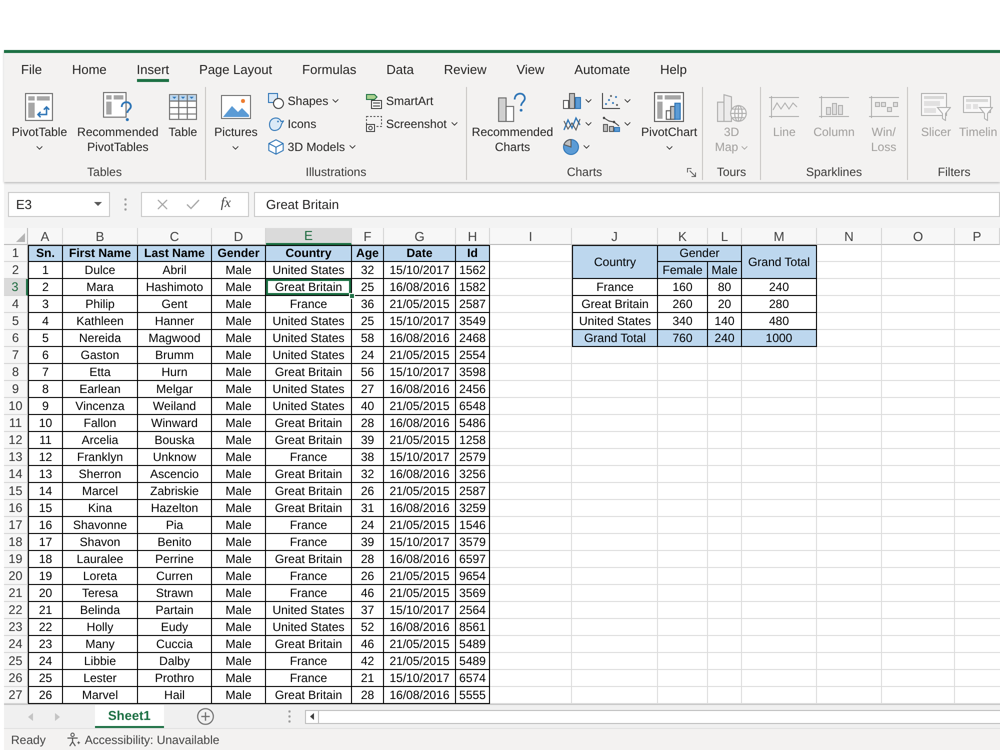 This screenshot has height=750, width=1000. What do you see at coordinates (420, 236) in the screenshot?
I see `column-header: G` at bounding box center [420, 236].